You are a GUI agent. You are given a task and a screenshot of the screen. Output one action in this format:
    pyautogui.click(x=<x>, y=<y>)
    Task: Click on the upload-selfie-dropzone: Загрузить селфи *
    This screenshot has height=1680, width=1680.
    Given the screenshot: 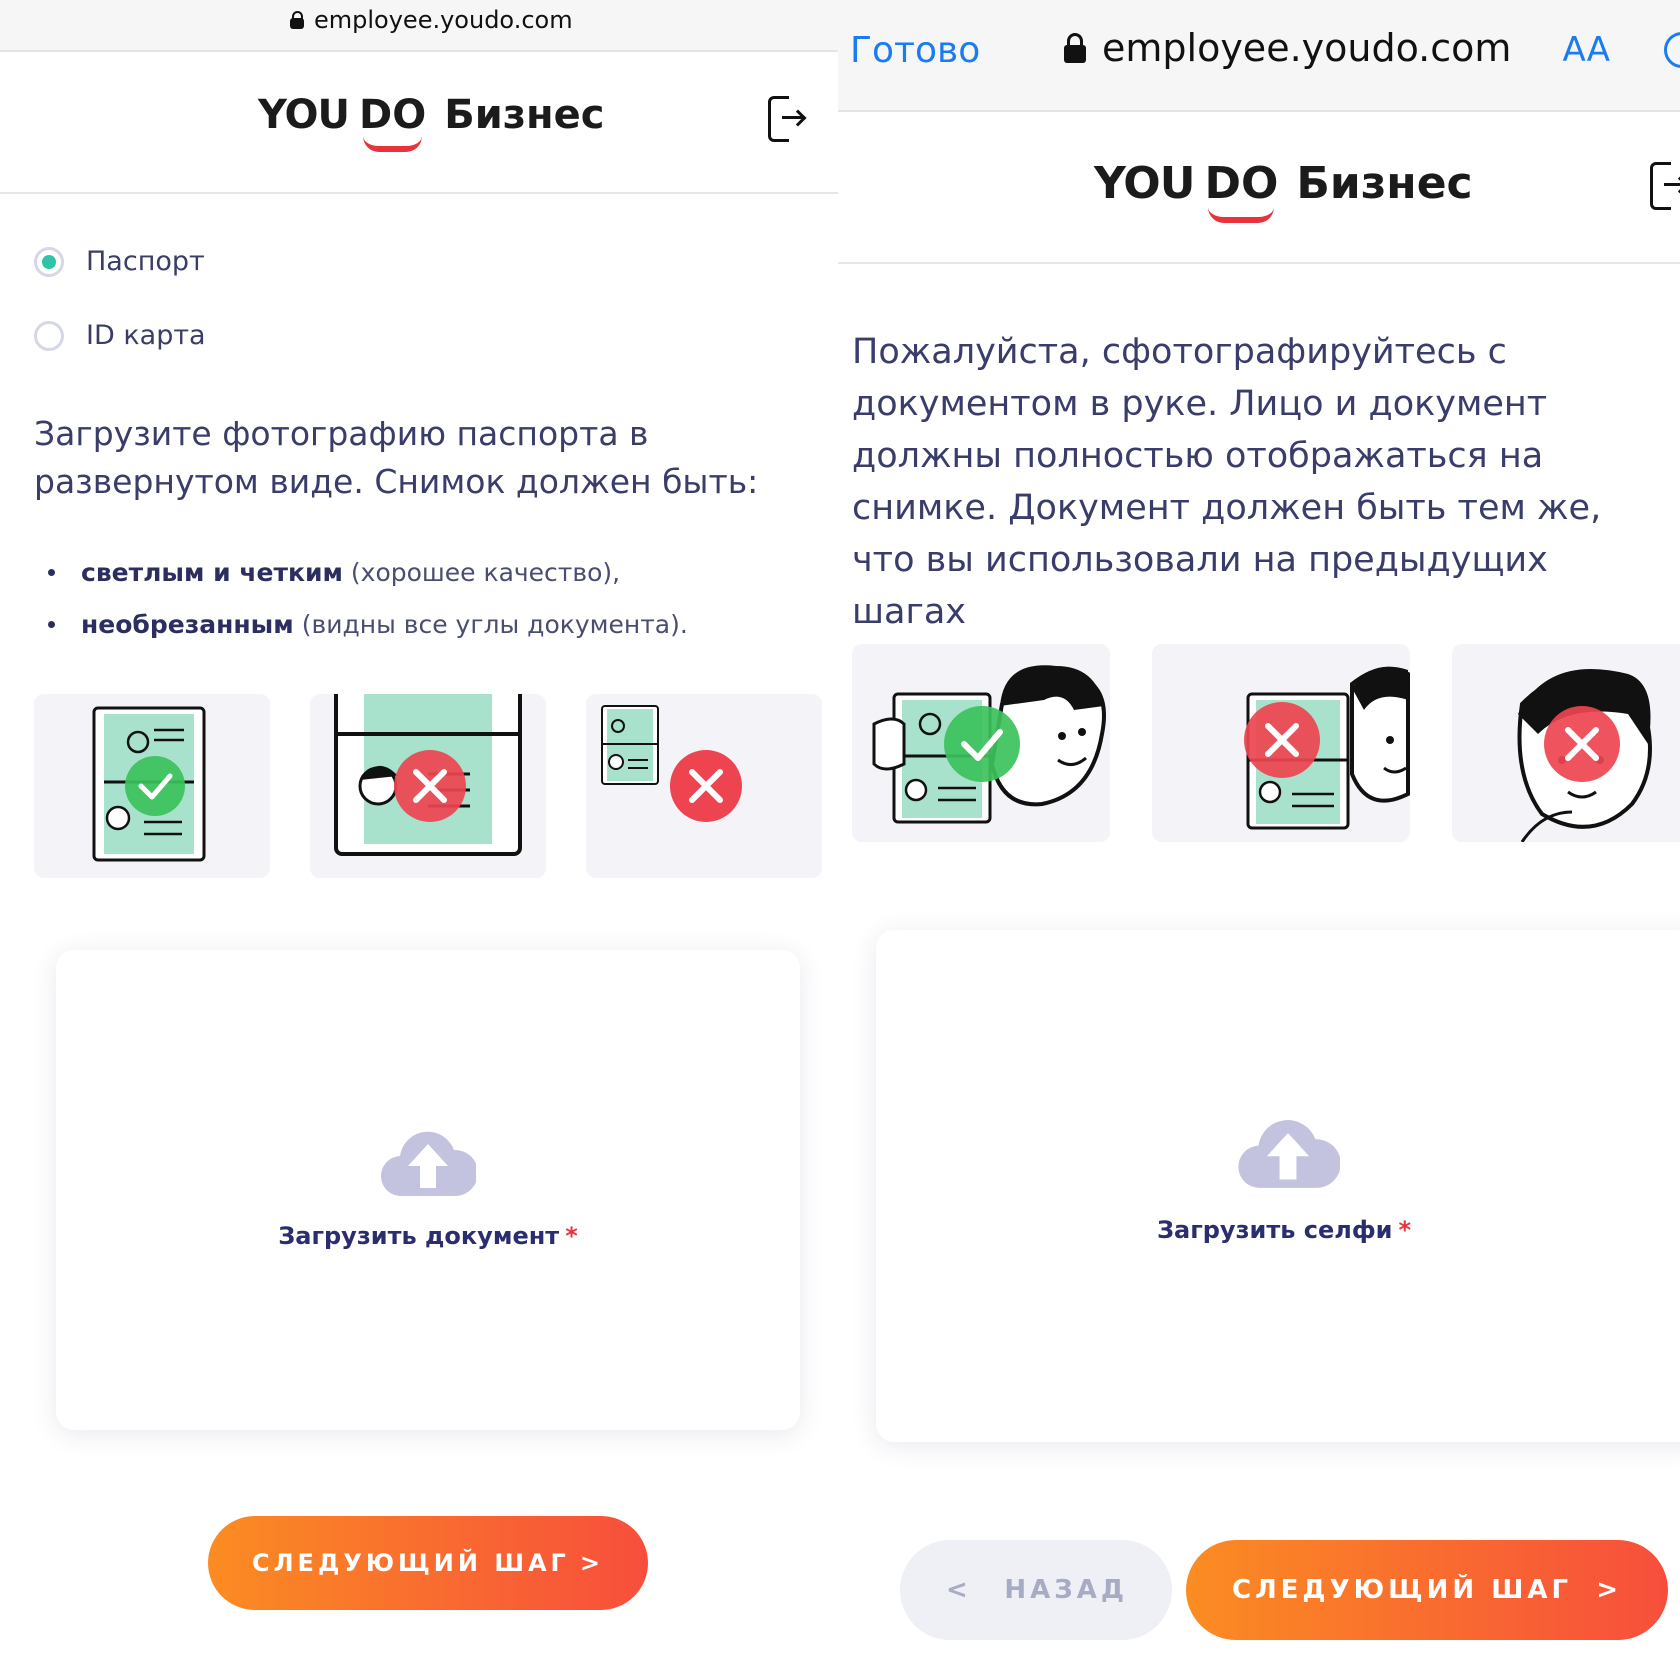 What is the action you would take?
    pyautogui.click(x=1278, y=1186)
    